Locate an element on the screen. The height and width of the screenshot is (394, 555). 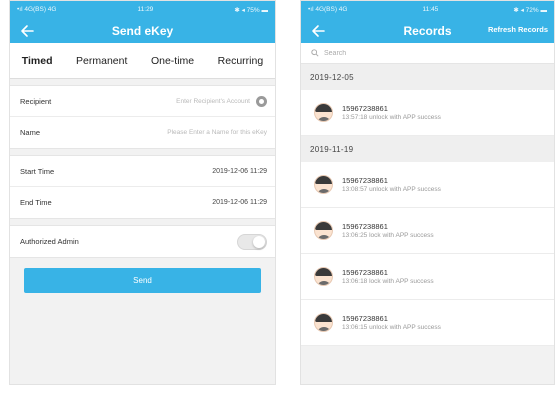
nav-bar: Records Refresh Records is located at coordinates (427, 30).